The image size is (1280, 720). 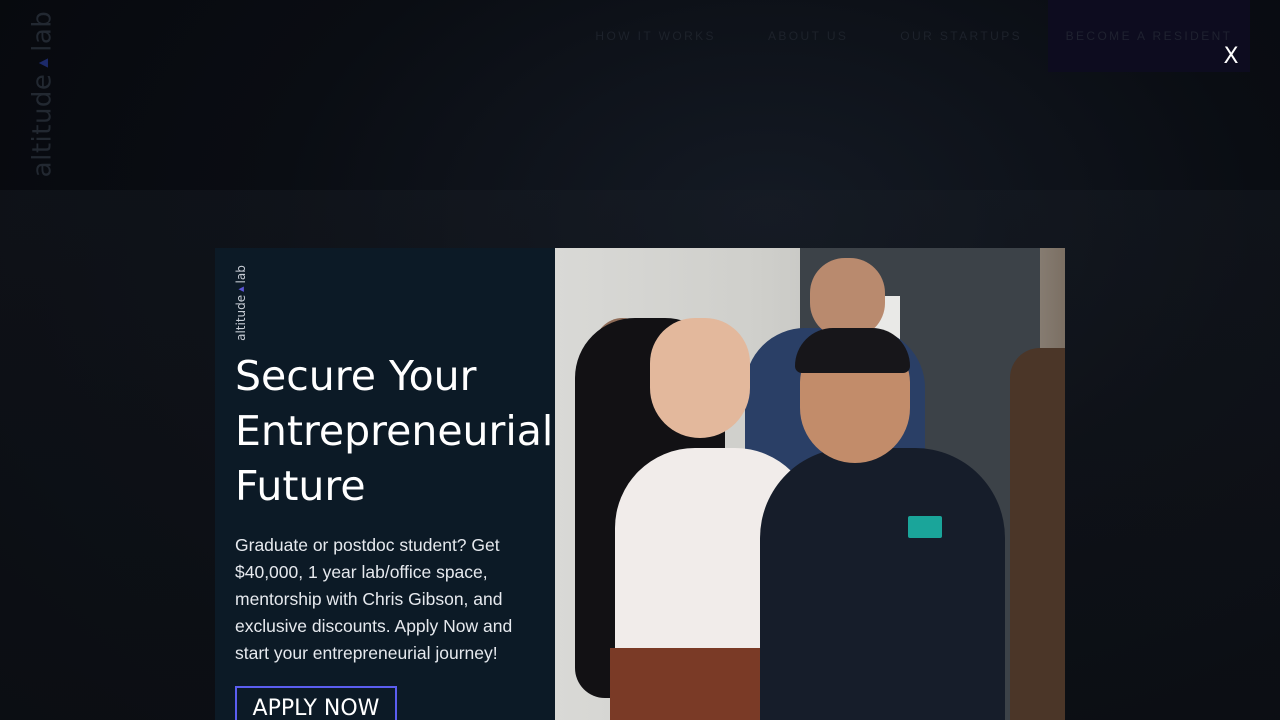 What do you see at coordinates (1231, 56) in the screenshot?
I see `close-modal-button: X` at bounding box center [1231, 56].